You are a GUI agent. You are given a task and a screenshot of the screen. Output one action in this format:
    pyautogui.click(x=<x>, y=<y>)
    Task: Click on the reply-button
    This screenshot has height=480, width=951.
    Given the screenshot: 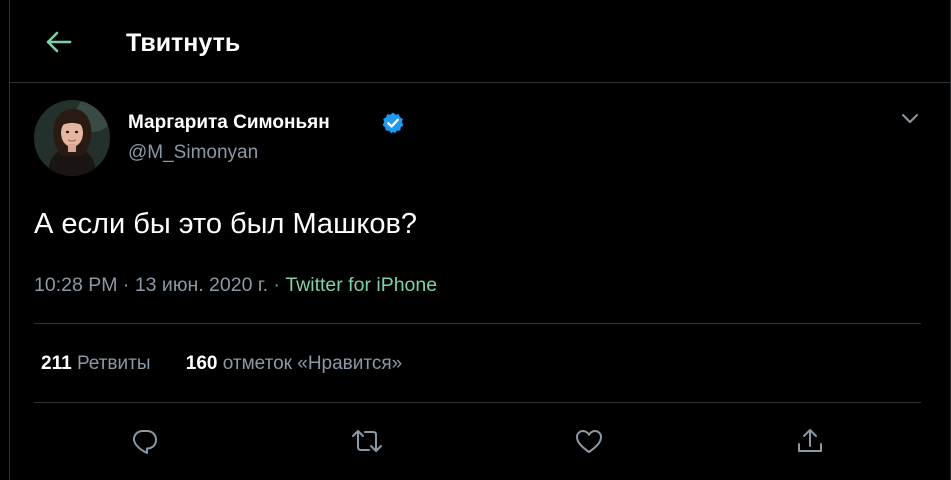 What is the action you would take?
    pyautogui.click(x=145, y=441)
    